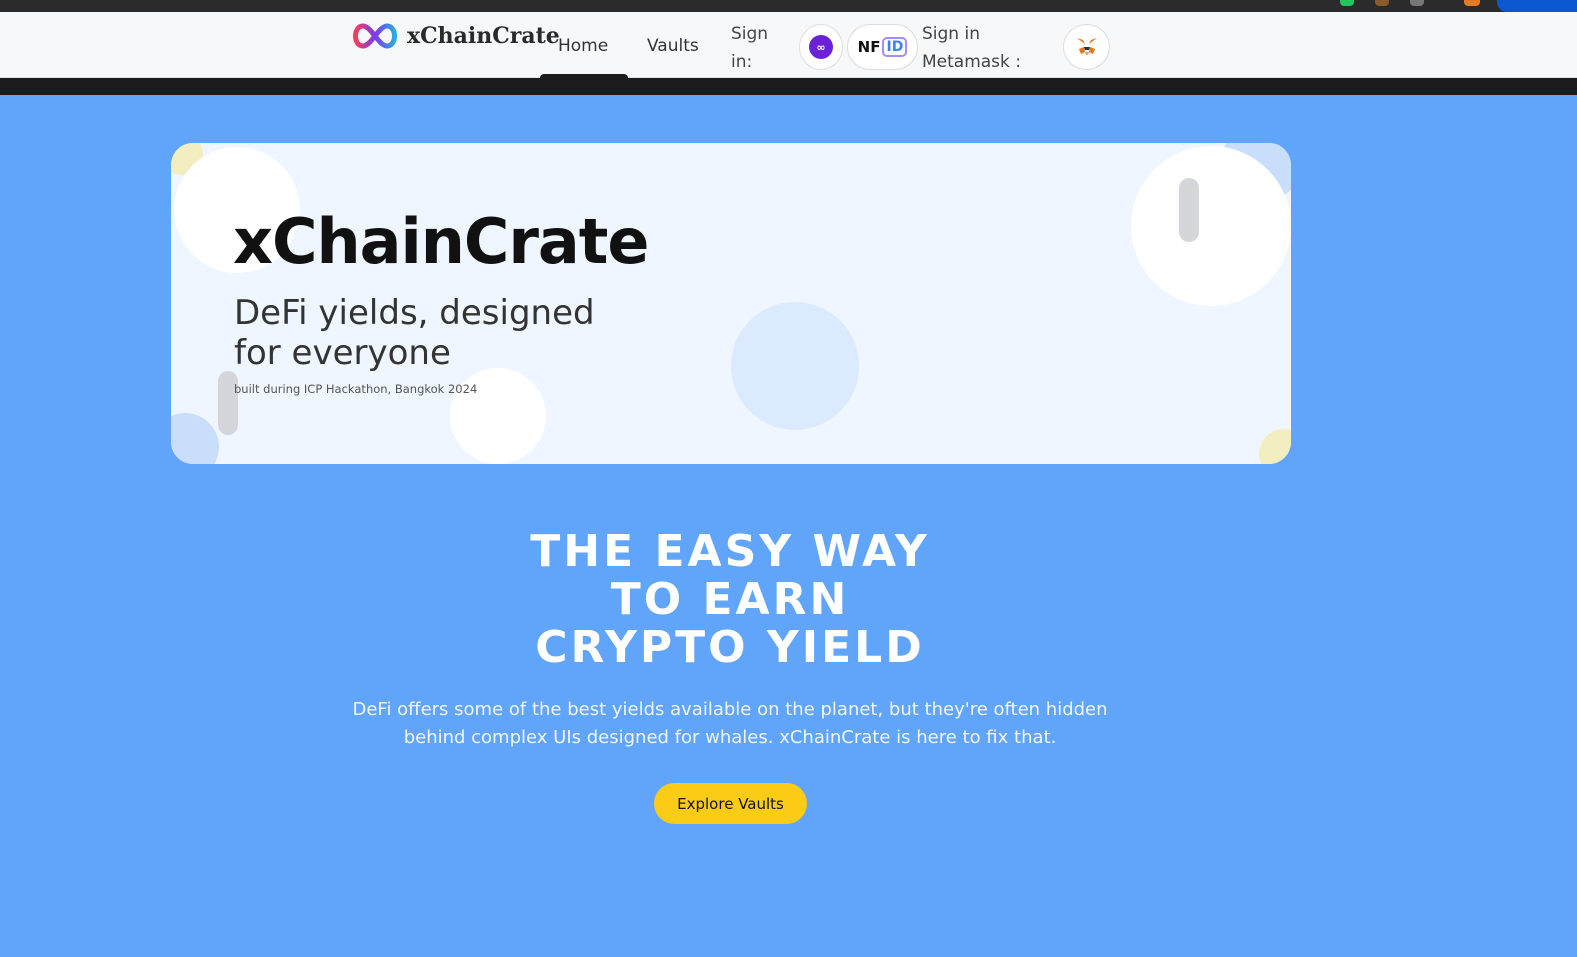 The height and width of the screenshot is (957, 1577). What do you see at coordinates (788, 86) in the screenshot?
I see `header-divider-band` at bounding box center [788, 86].